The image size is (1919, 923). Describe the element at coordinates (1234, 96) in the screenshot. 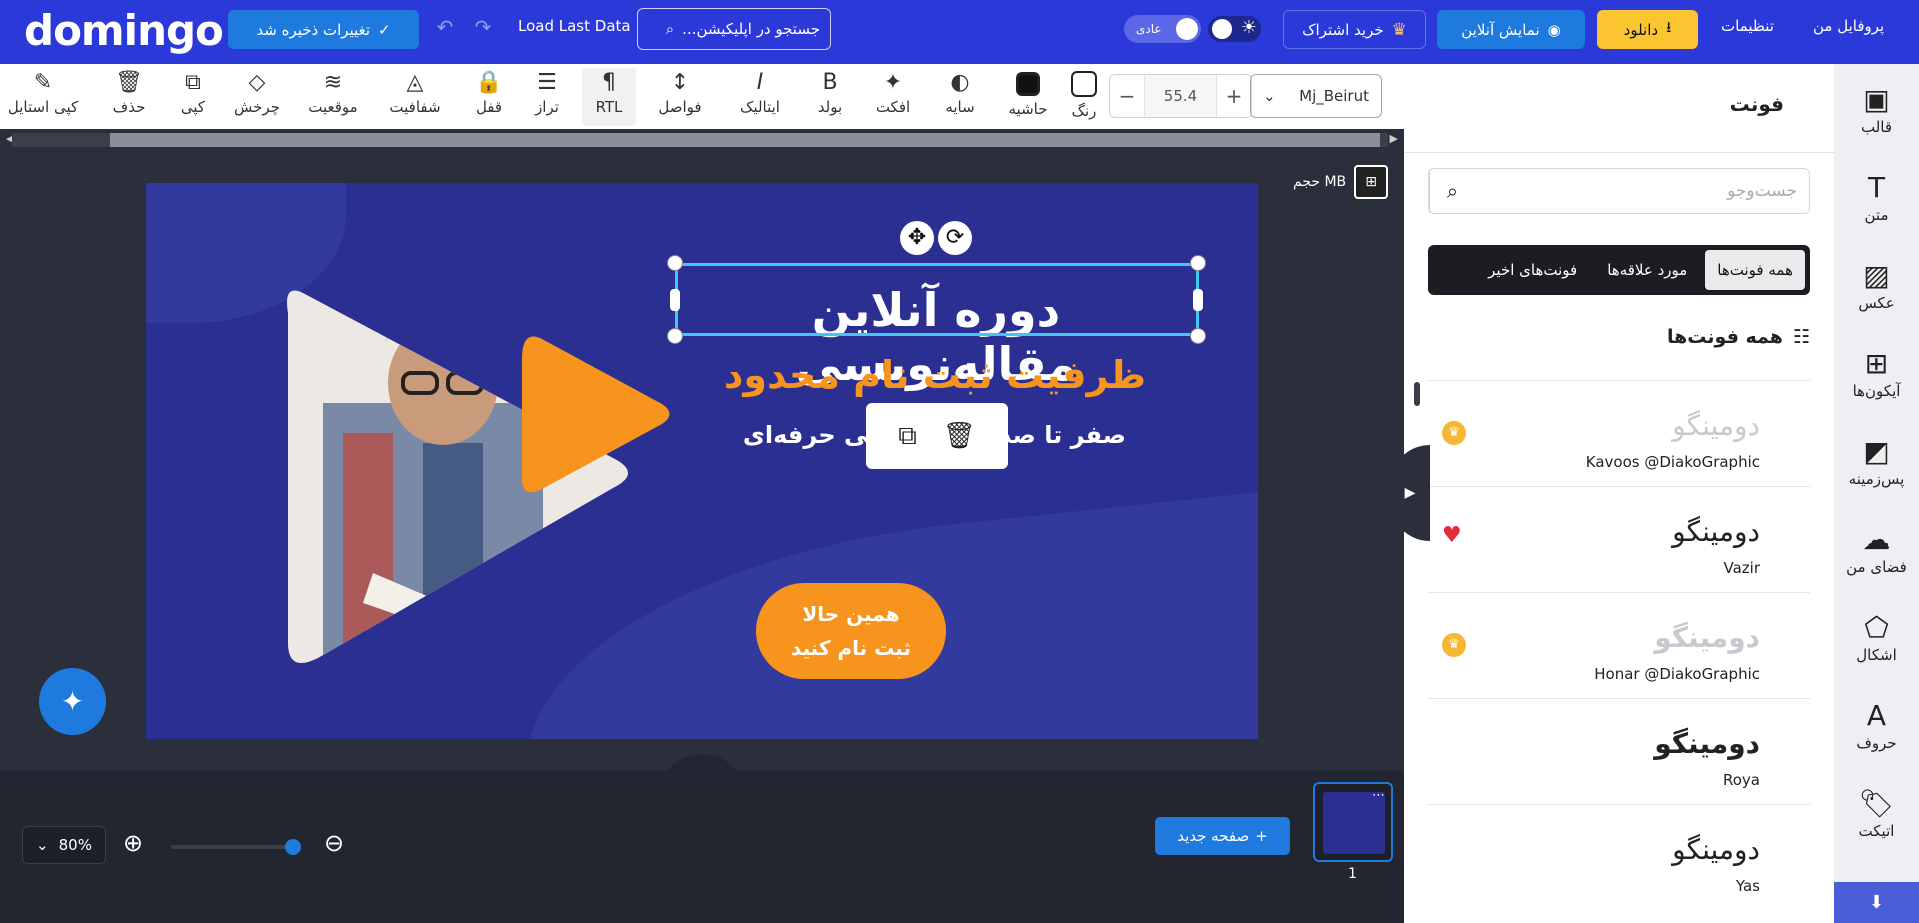

I see `increase-icon: +` at that location.